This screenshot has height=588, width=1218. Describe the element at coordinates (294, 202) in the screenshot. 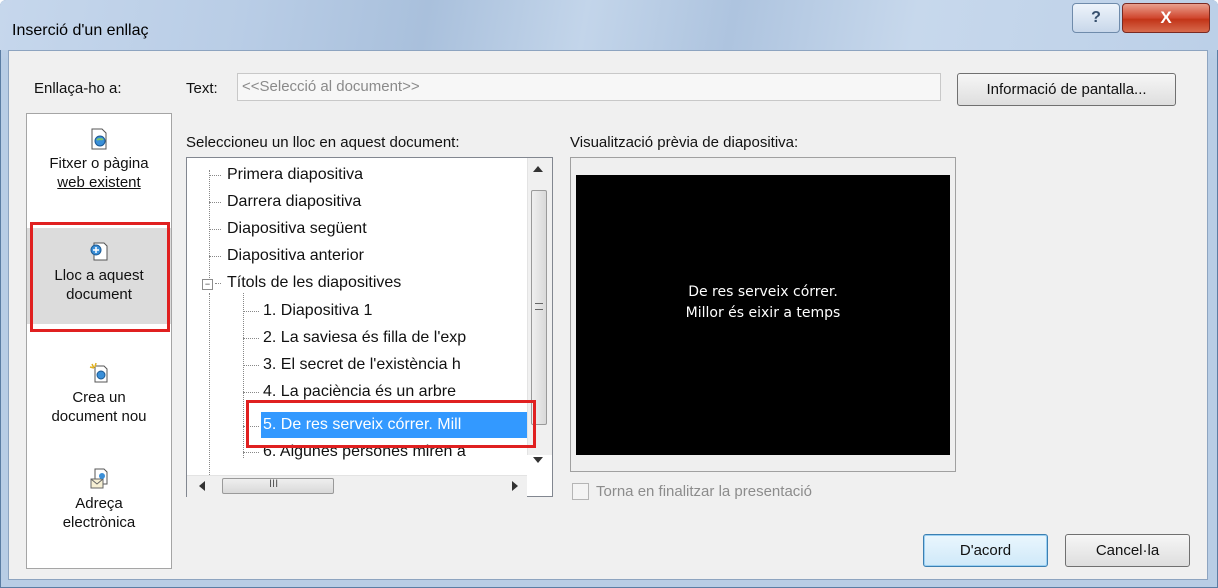

I see `tree-item-last-slide: Darrera diapositiva` at that location.